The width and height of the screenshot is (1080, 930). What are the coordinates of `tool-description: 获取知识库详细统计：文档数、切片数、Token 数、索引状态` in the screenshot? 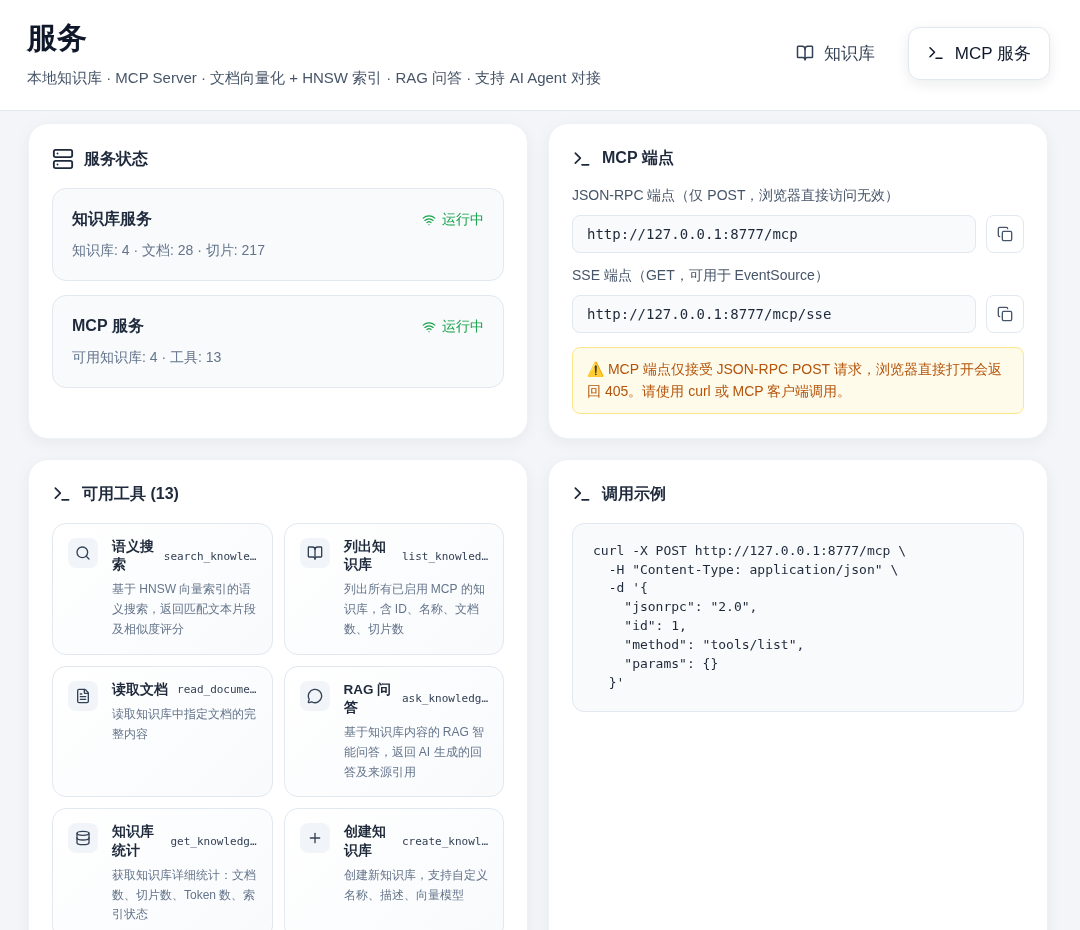 It's located at (184, 895).